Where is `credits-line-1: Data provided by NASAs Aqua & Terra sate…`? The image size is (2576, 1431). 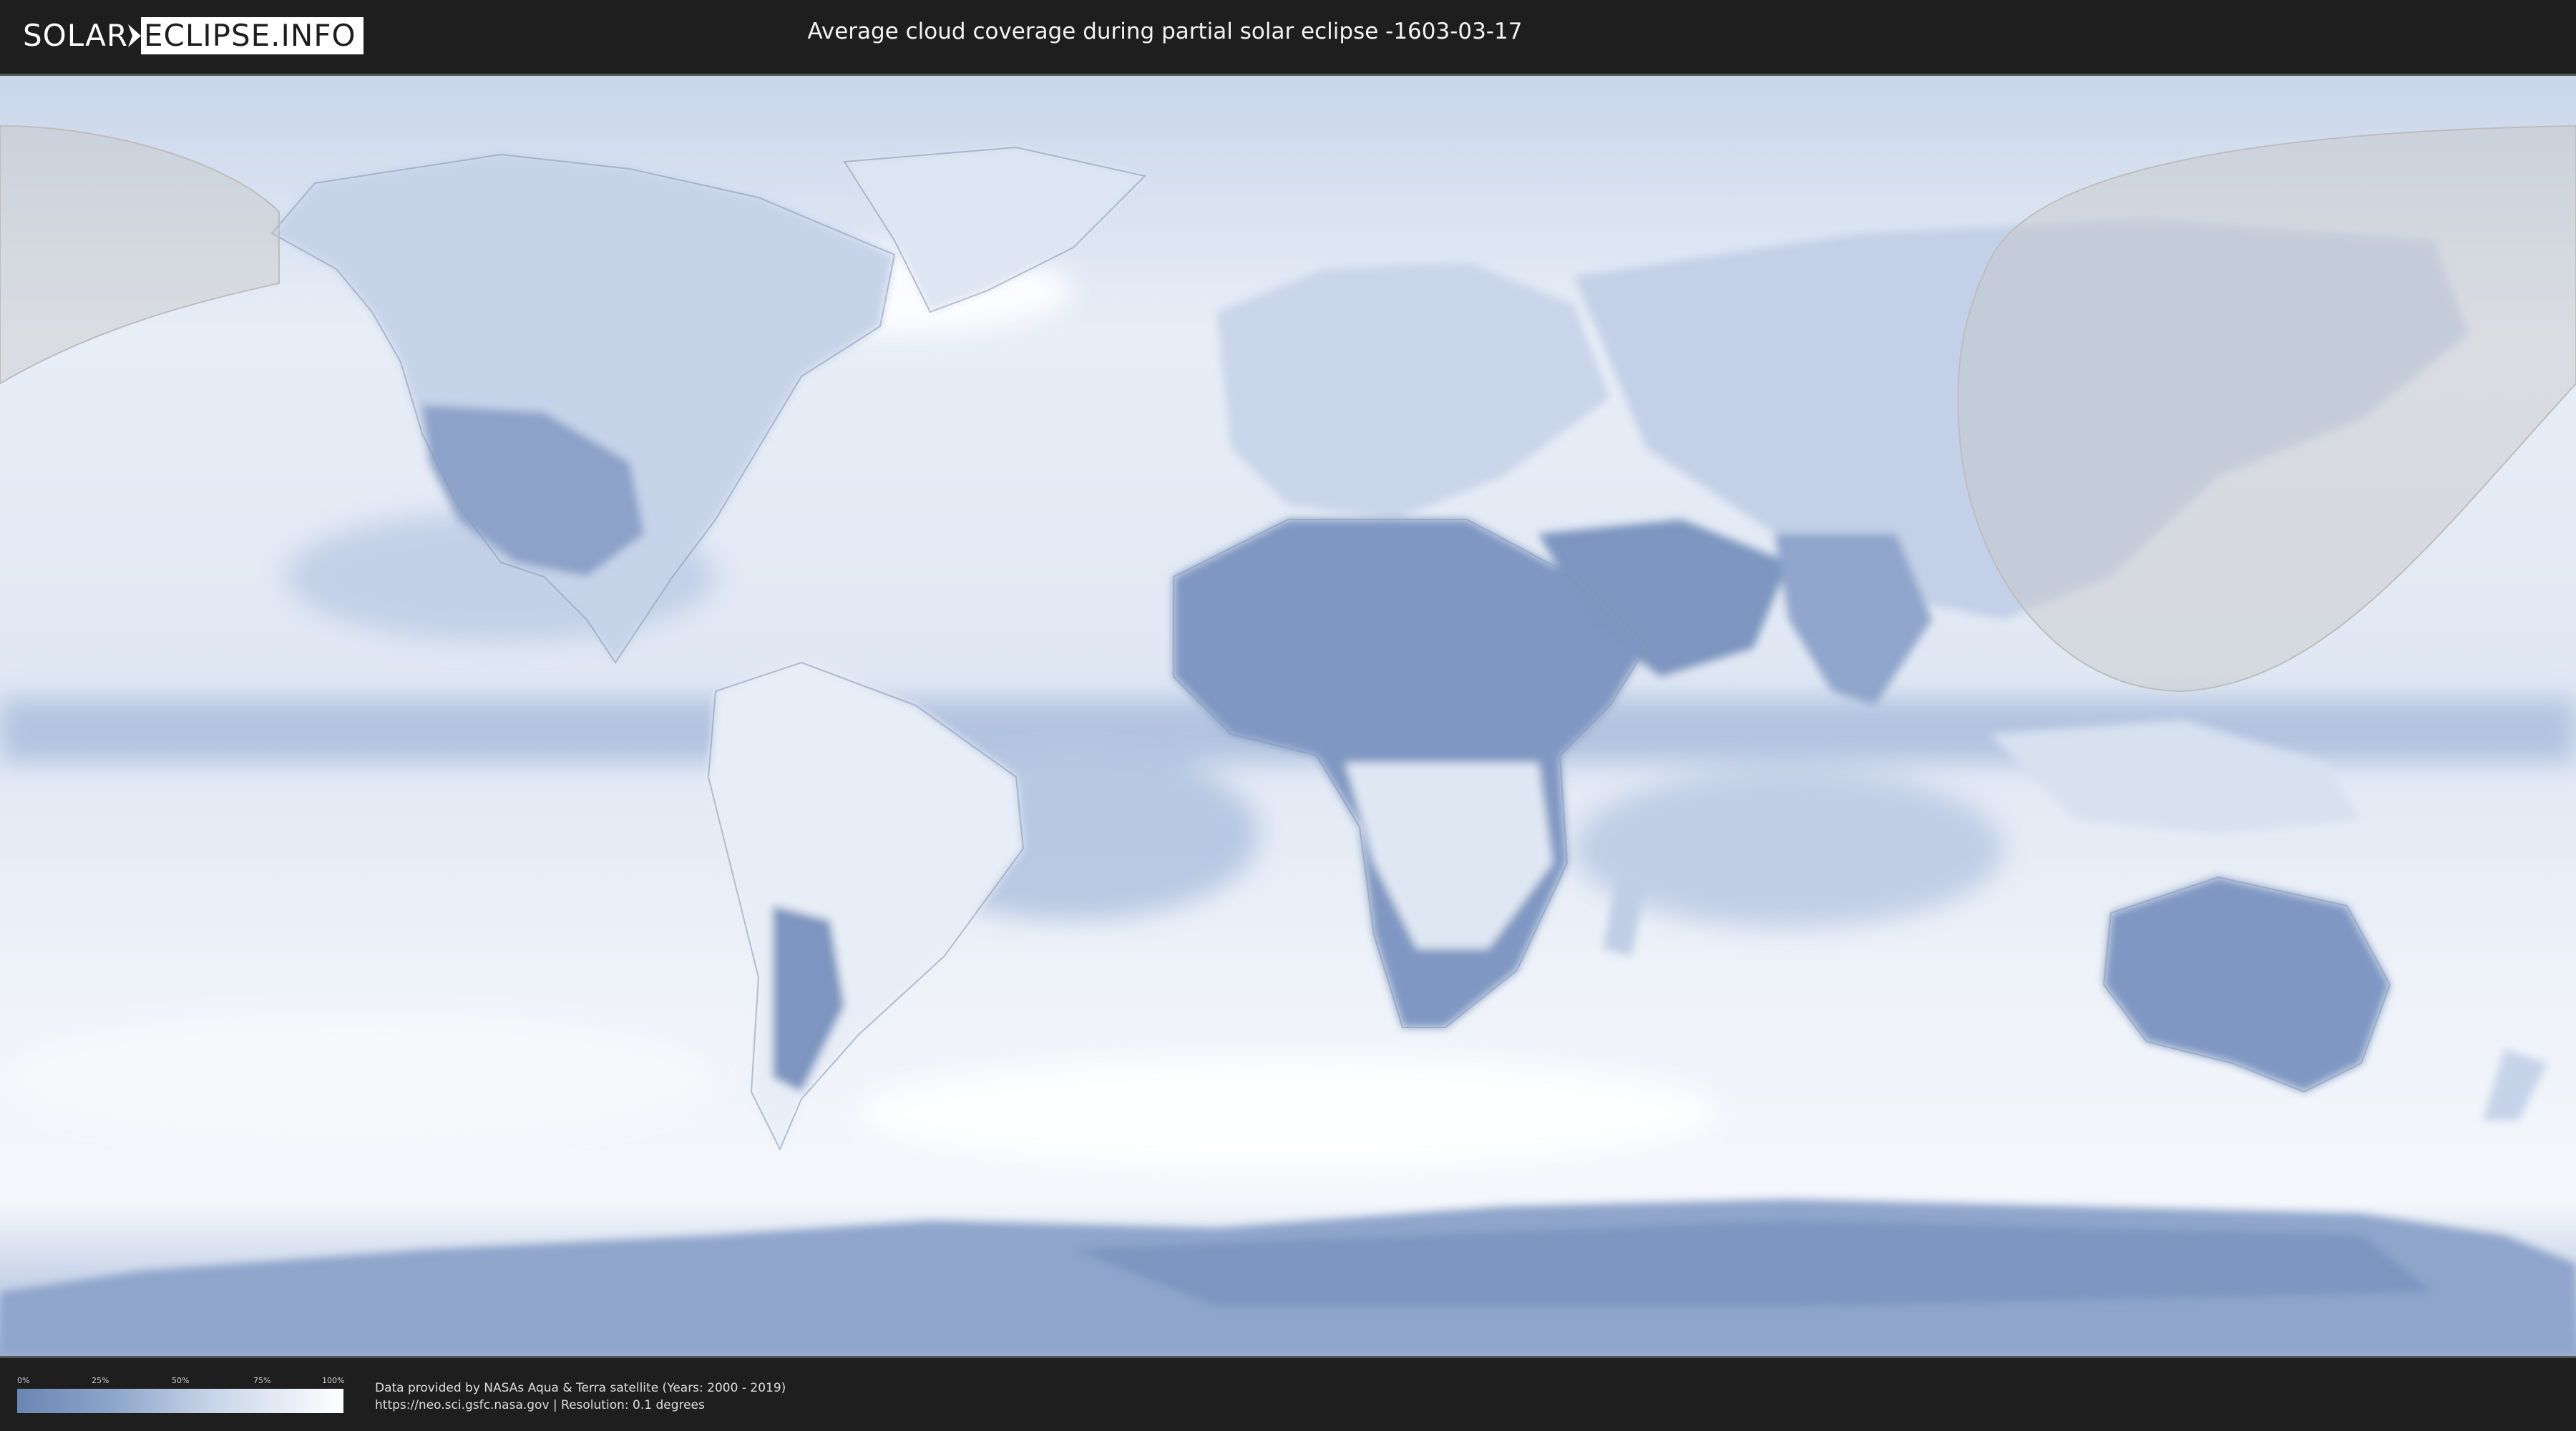
credits-line-1: Data provided by NASAs Aqua & Terra sate… is located at coordinates (580, 1388).